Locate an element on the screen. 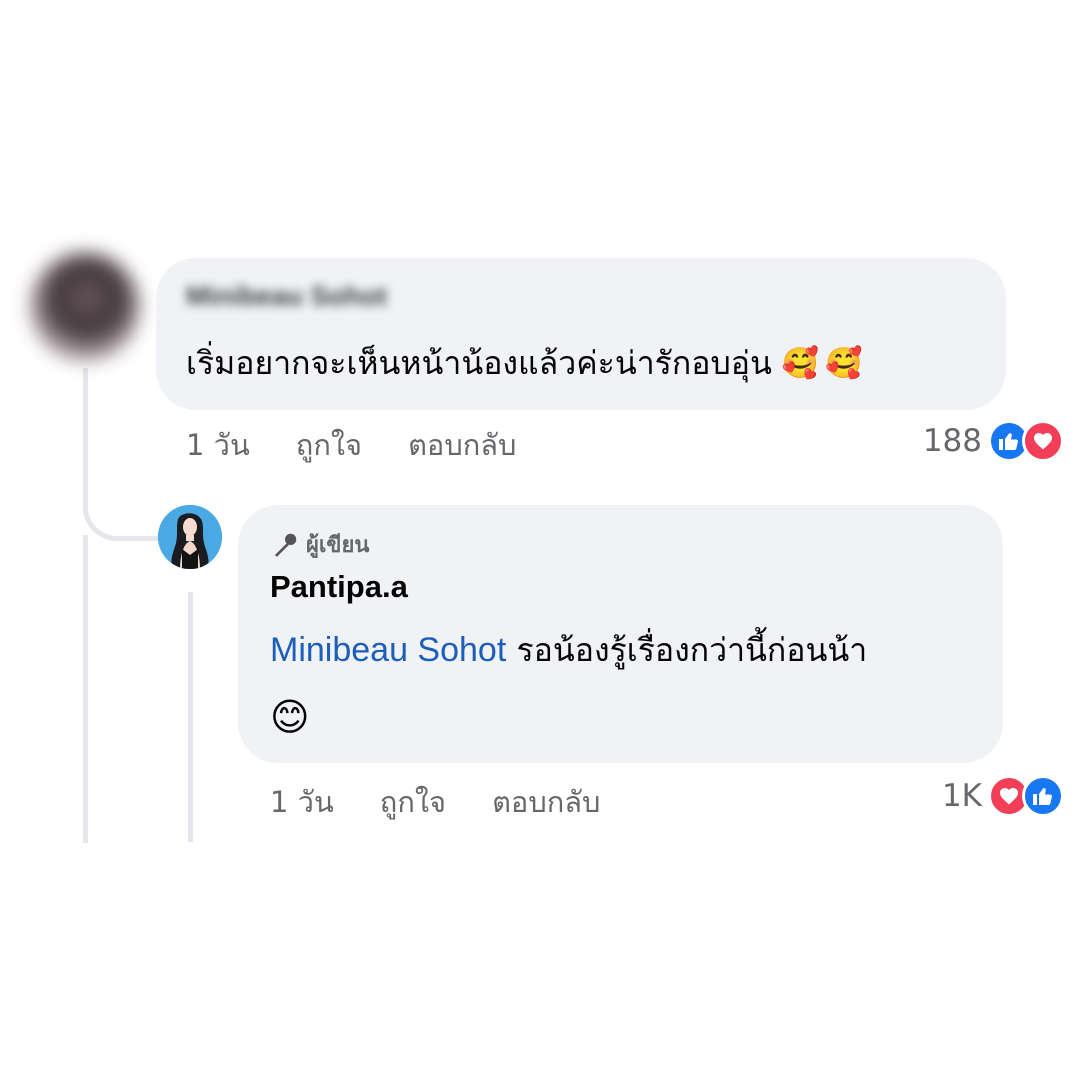 Image resolution: width=1080 pixels, height=1080 pixels. love-icon is located at coordinates (1043, 441).